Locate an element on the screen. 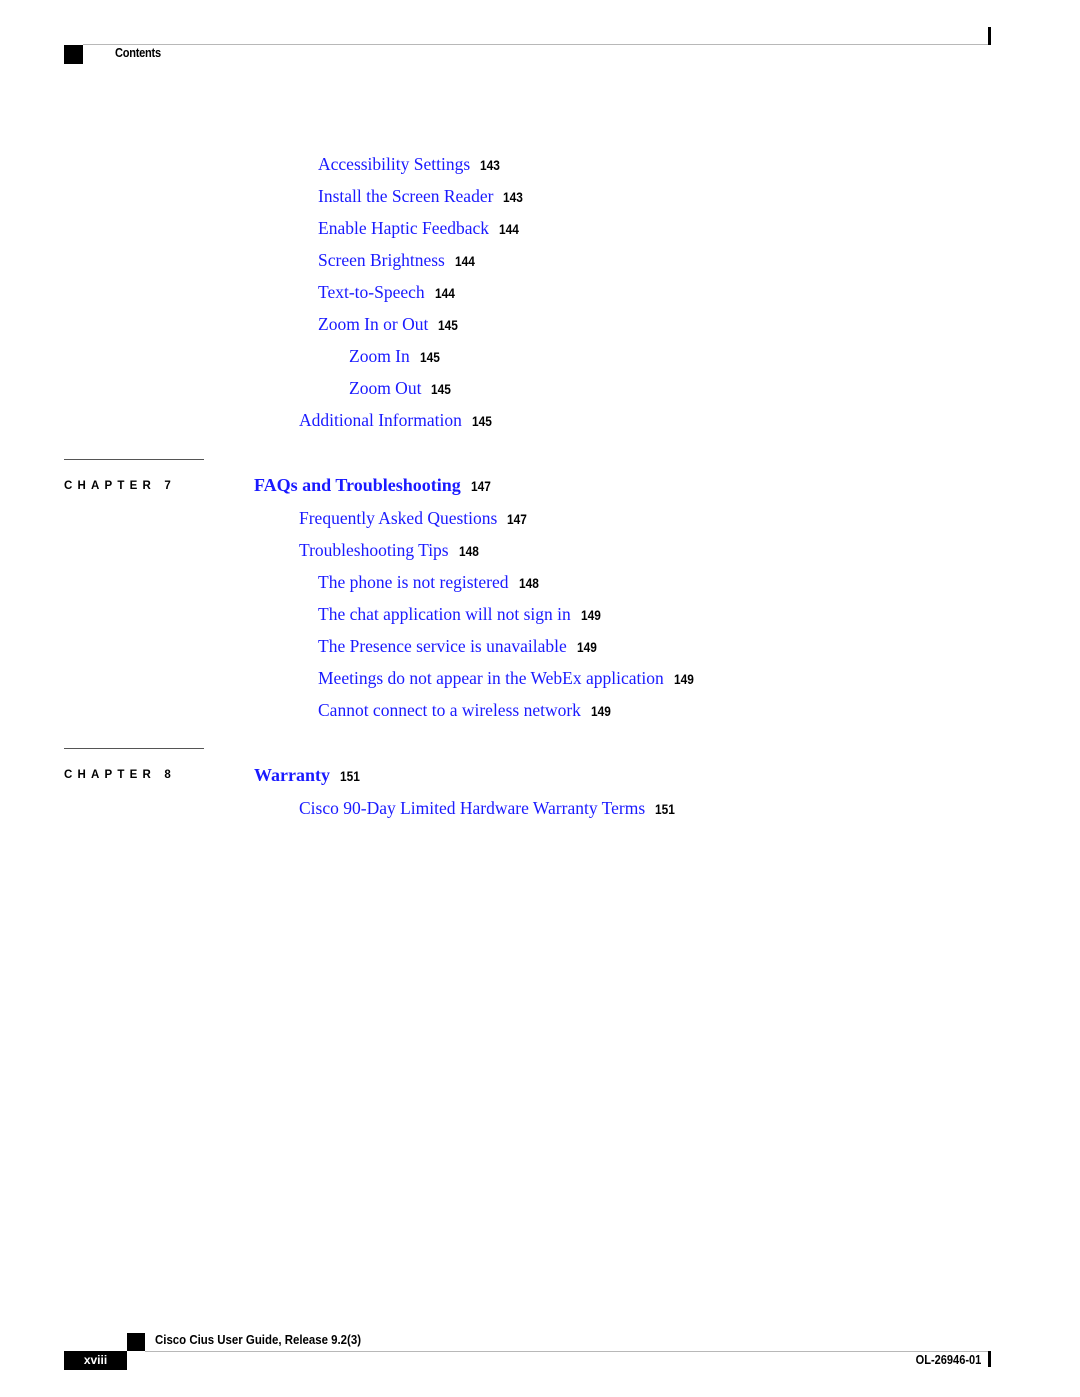 This screenshot has width=1080, height=1397. toc-entry: Additional Information 145 is located at coordinates (397, 420).